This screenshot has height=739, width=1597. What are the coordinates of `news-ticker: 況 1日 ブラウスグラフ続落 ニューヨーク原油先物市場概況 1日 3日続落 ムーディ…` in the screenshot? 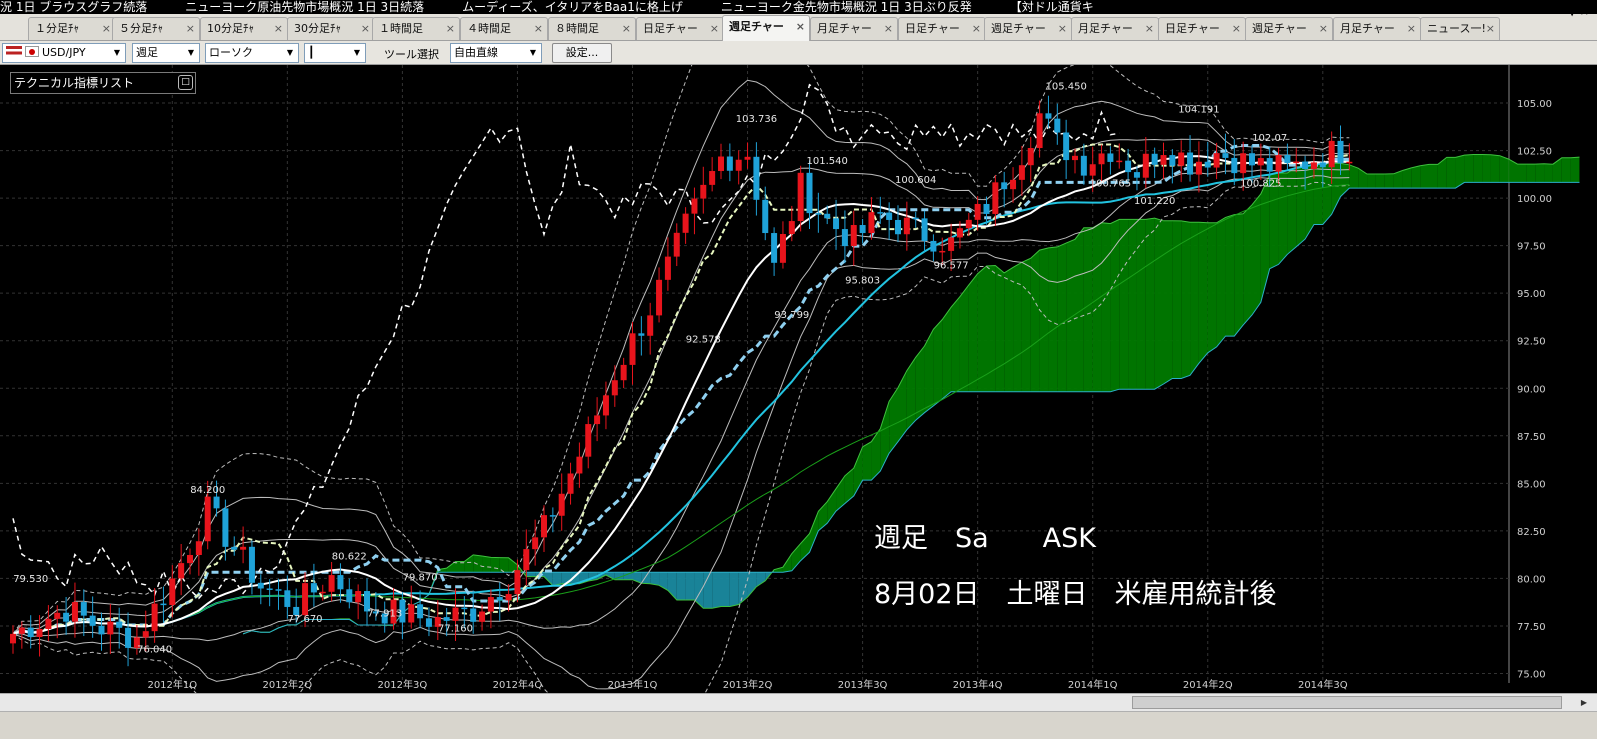 It's located at (798, 7).